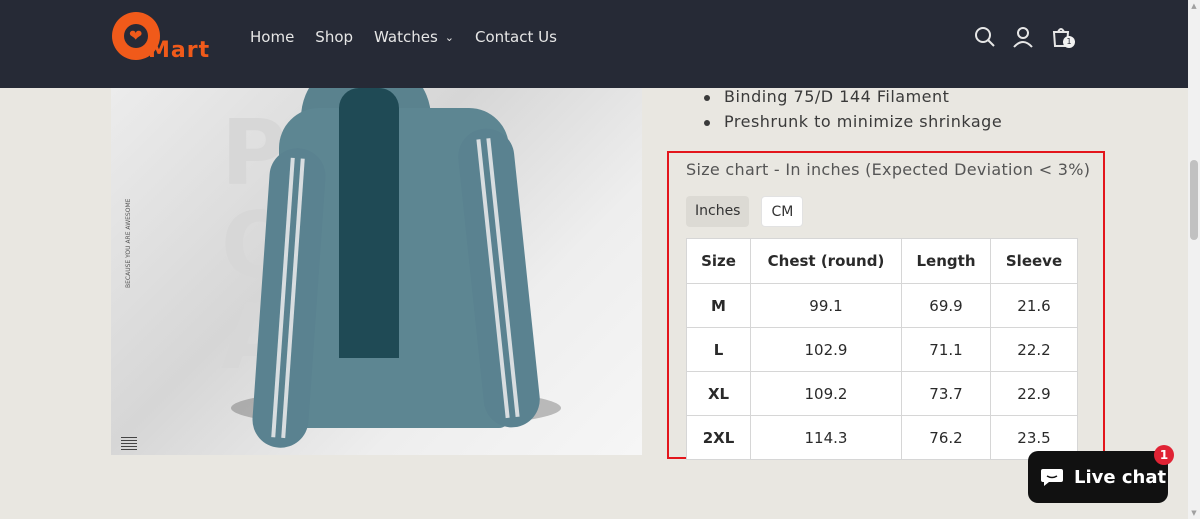 This screenshot has width=1200, height=519. What do you see at coordinates (1120, 477) in the screenshot?
I see `live-chat-label: Live chat` at bounding box center [1120, 477].